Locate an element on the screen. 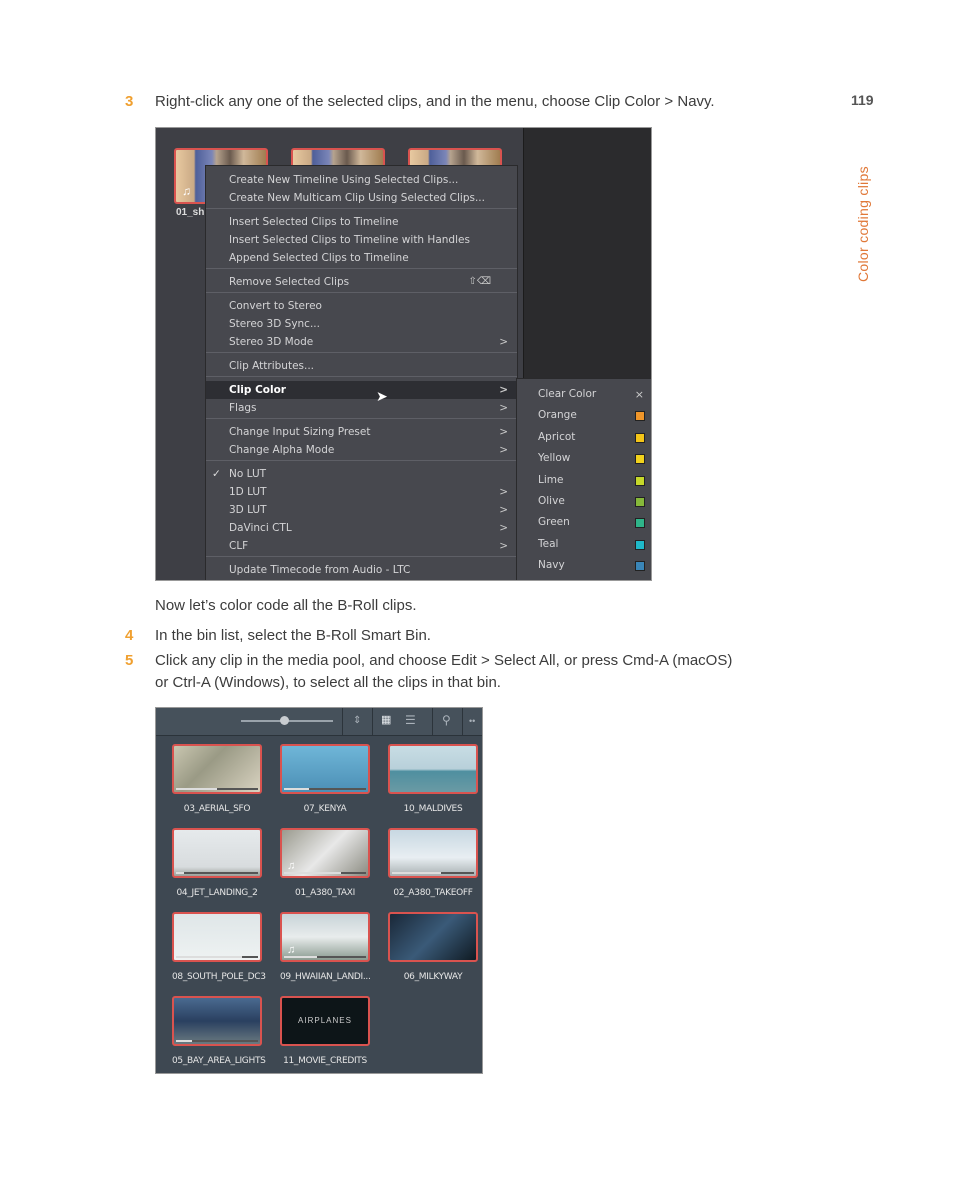 The height and width of the screenshot is (1177, 954). clip-tile: 04_JET_LANDING_2 is located at coordinates (217, 863).